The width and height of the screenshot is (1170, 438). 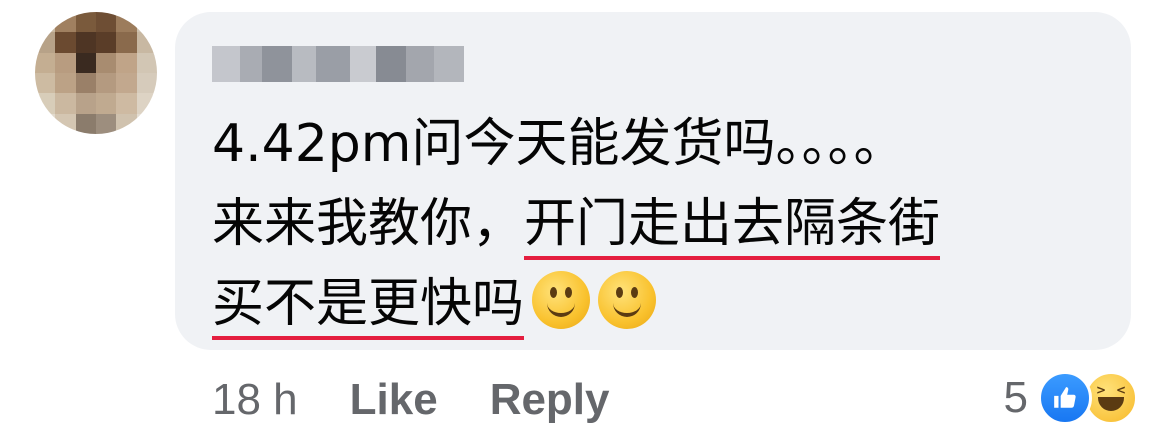 I want to click on comment-actions: 18 h Like Reply, so click(x=411, y=400).